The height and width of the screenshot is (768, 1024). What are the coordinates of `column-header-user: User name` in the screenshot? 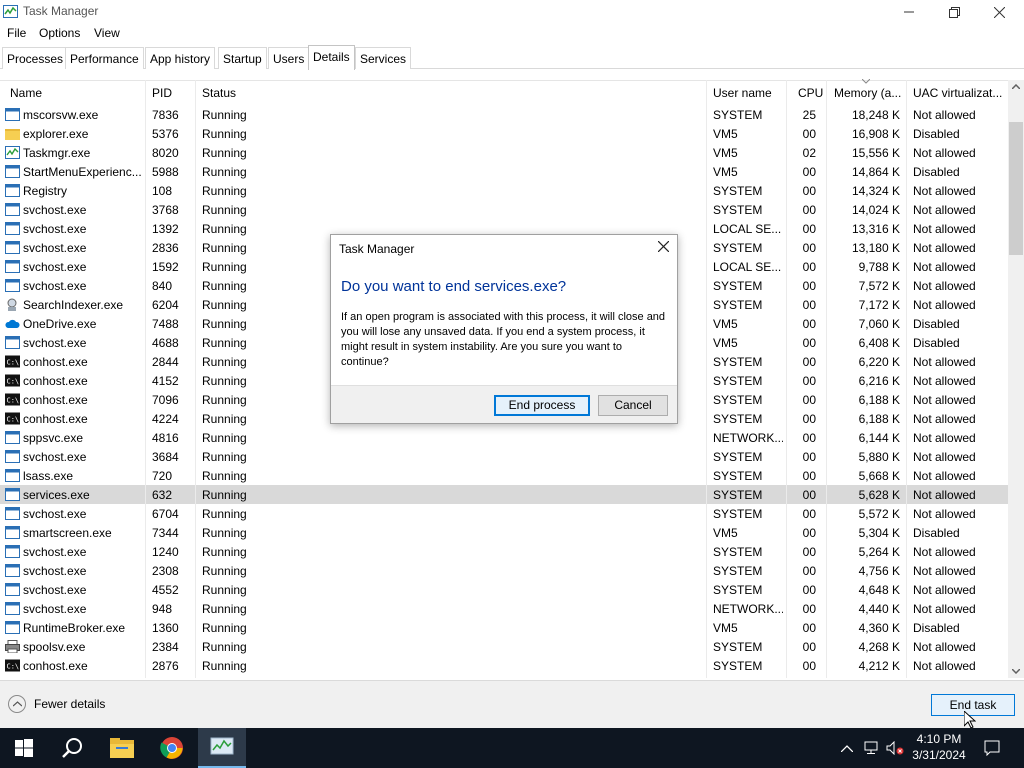 It's located at (742, 93).